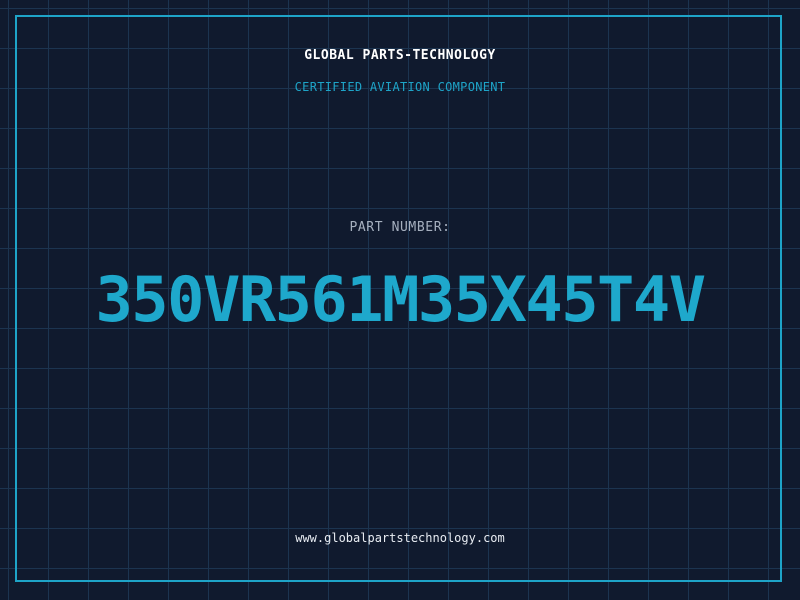 This screenshot has width=800, height=600. I want to click on part-number-value: 350VR561M35X45T4V, so click(400, 299).